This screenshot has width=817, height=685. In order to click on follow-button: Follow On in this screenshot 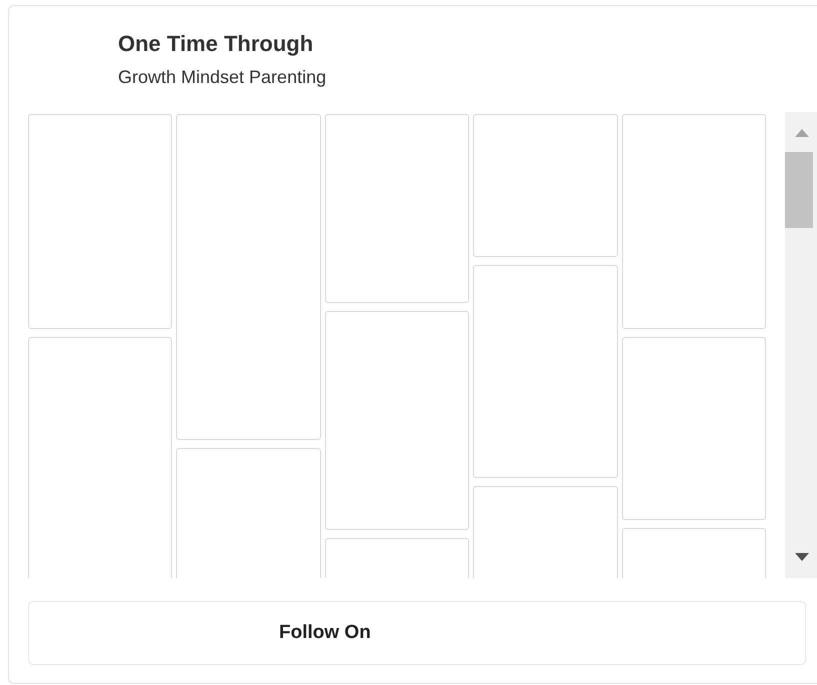, I will do `click(417, 633)`.